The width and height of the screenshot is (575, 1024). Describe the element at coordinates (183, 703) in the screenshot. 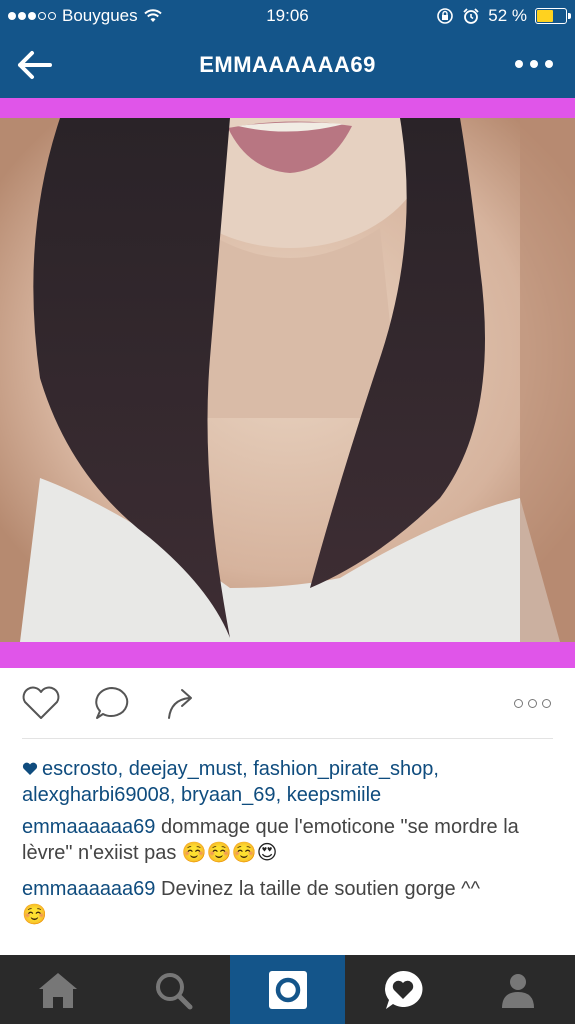

I see `share-icon` at that location.